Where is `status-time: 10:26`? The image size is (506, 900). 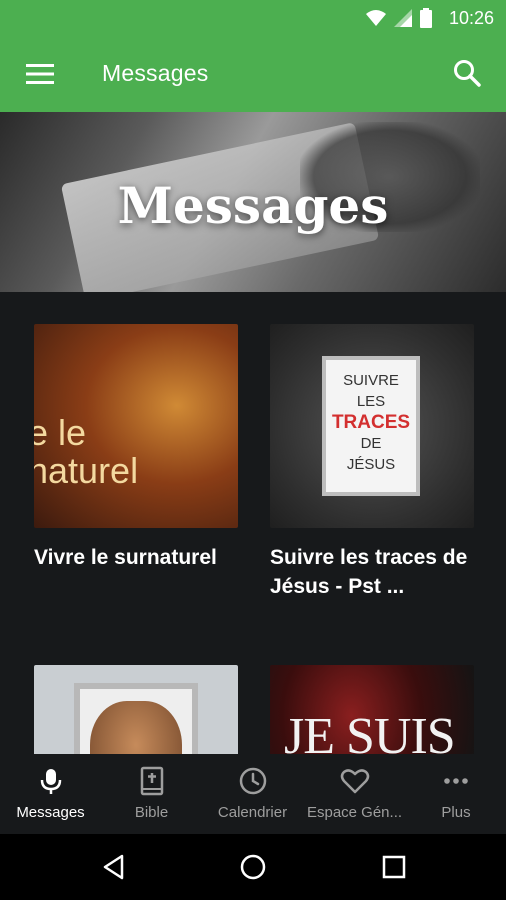 status-time: 10:26 is located at coordinates (471, 18).